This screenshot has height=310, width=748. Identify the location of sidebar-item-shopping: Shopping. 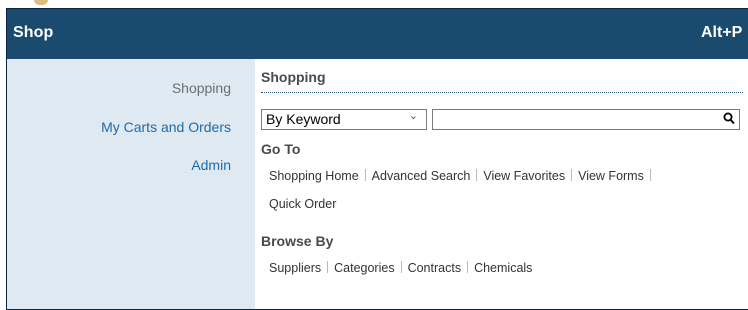
(201, 88).